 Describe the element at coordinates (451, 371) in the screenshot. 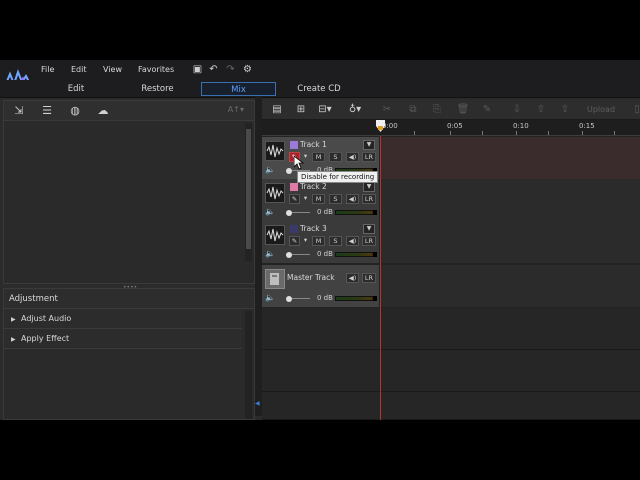

I see `empty-lane` at that location.